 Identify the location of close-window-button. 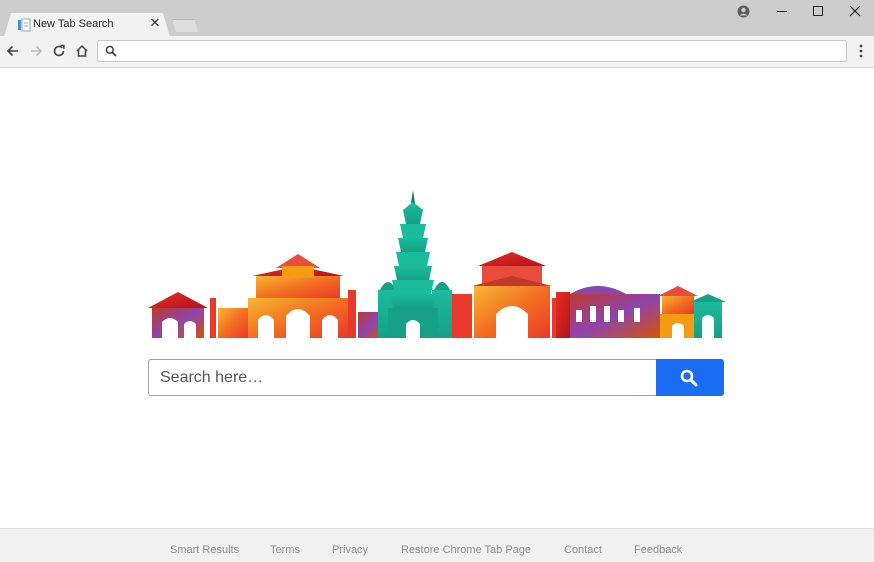
(856, 11).